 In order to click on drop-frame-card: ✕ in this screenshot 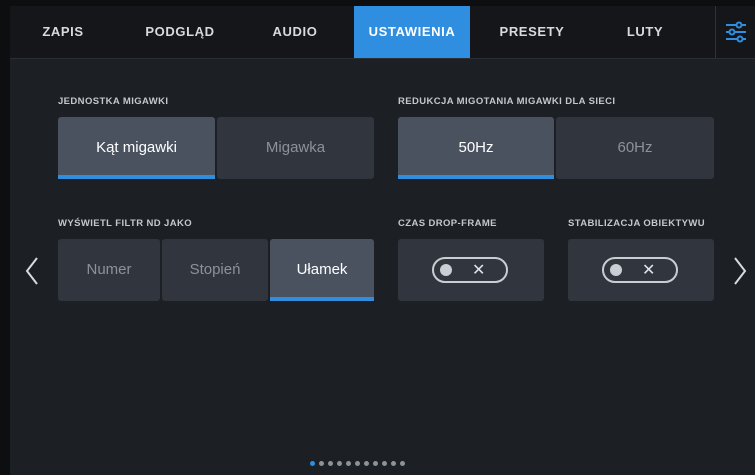, I will do `click(471, 270)`.